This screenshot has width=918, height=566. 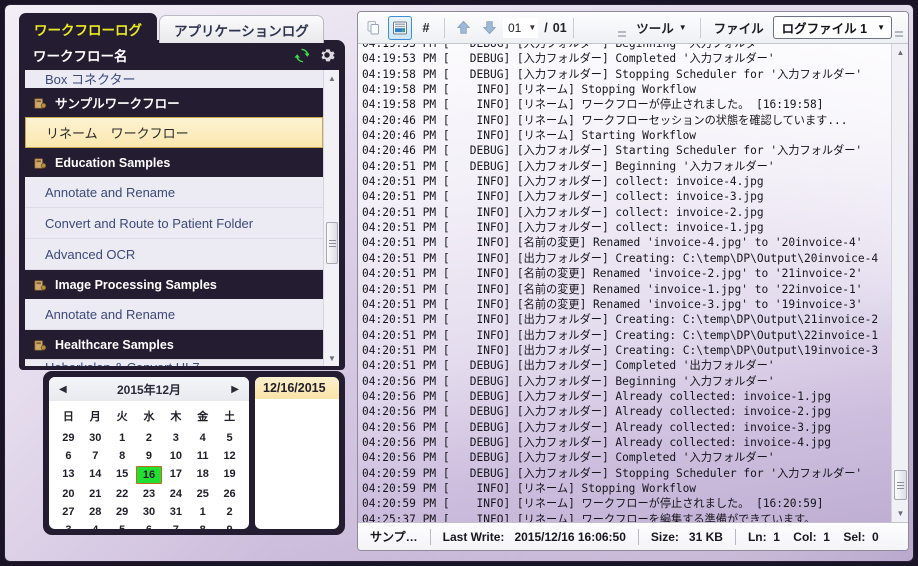 I want to click on status-col-value: 1, so click(x=826, y=536).